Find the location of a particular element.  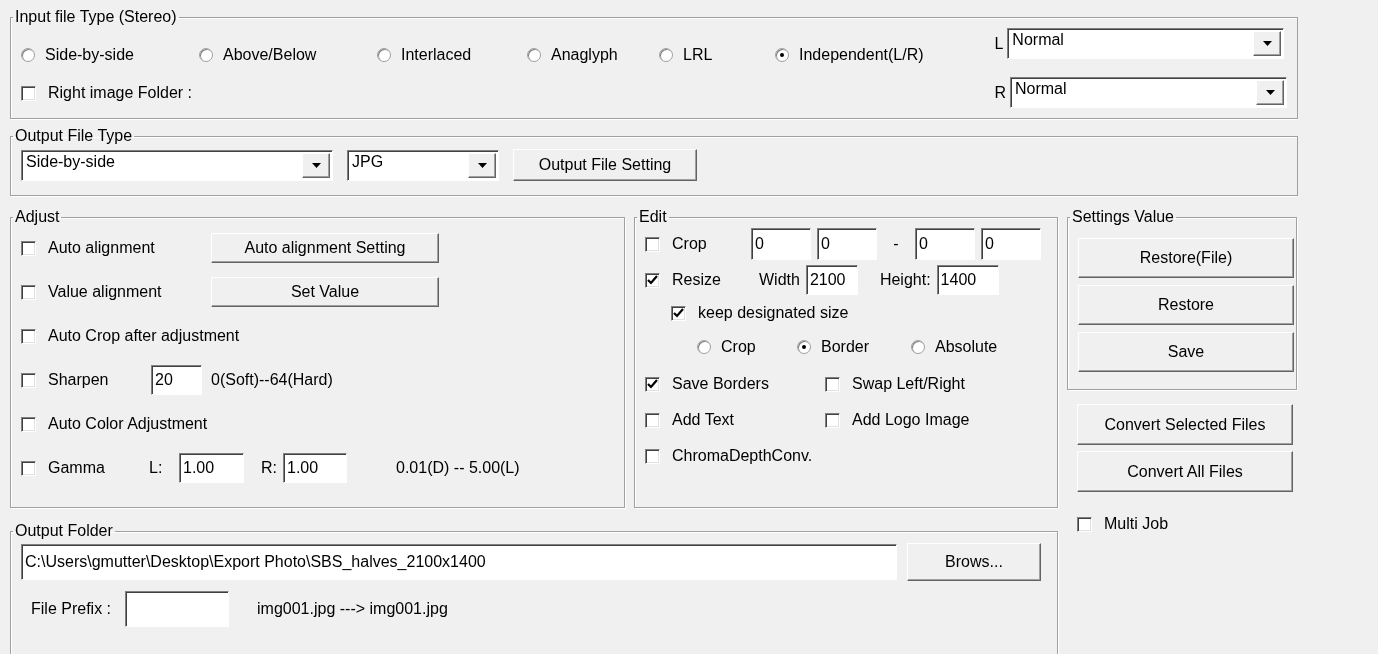

format-dropdown: JPG is located at coordinates (423, 165).